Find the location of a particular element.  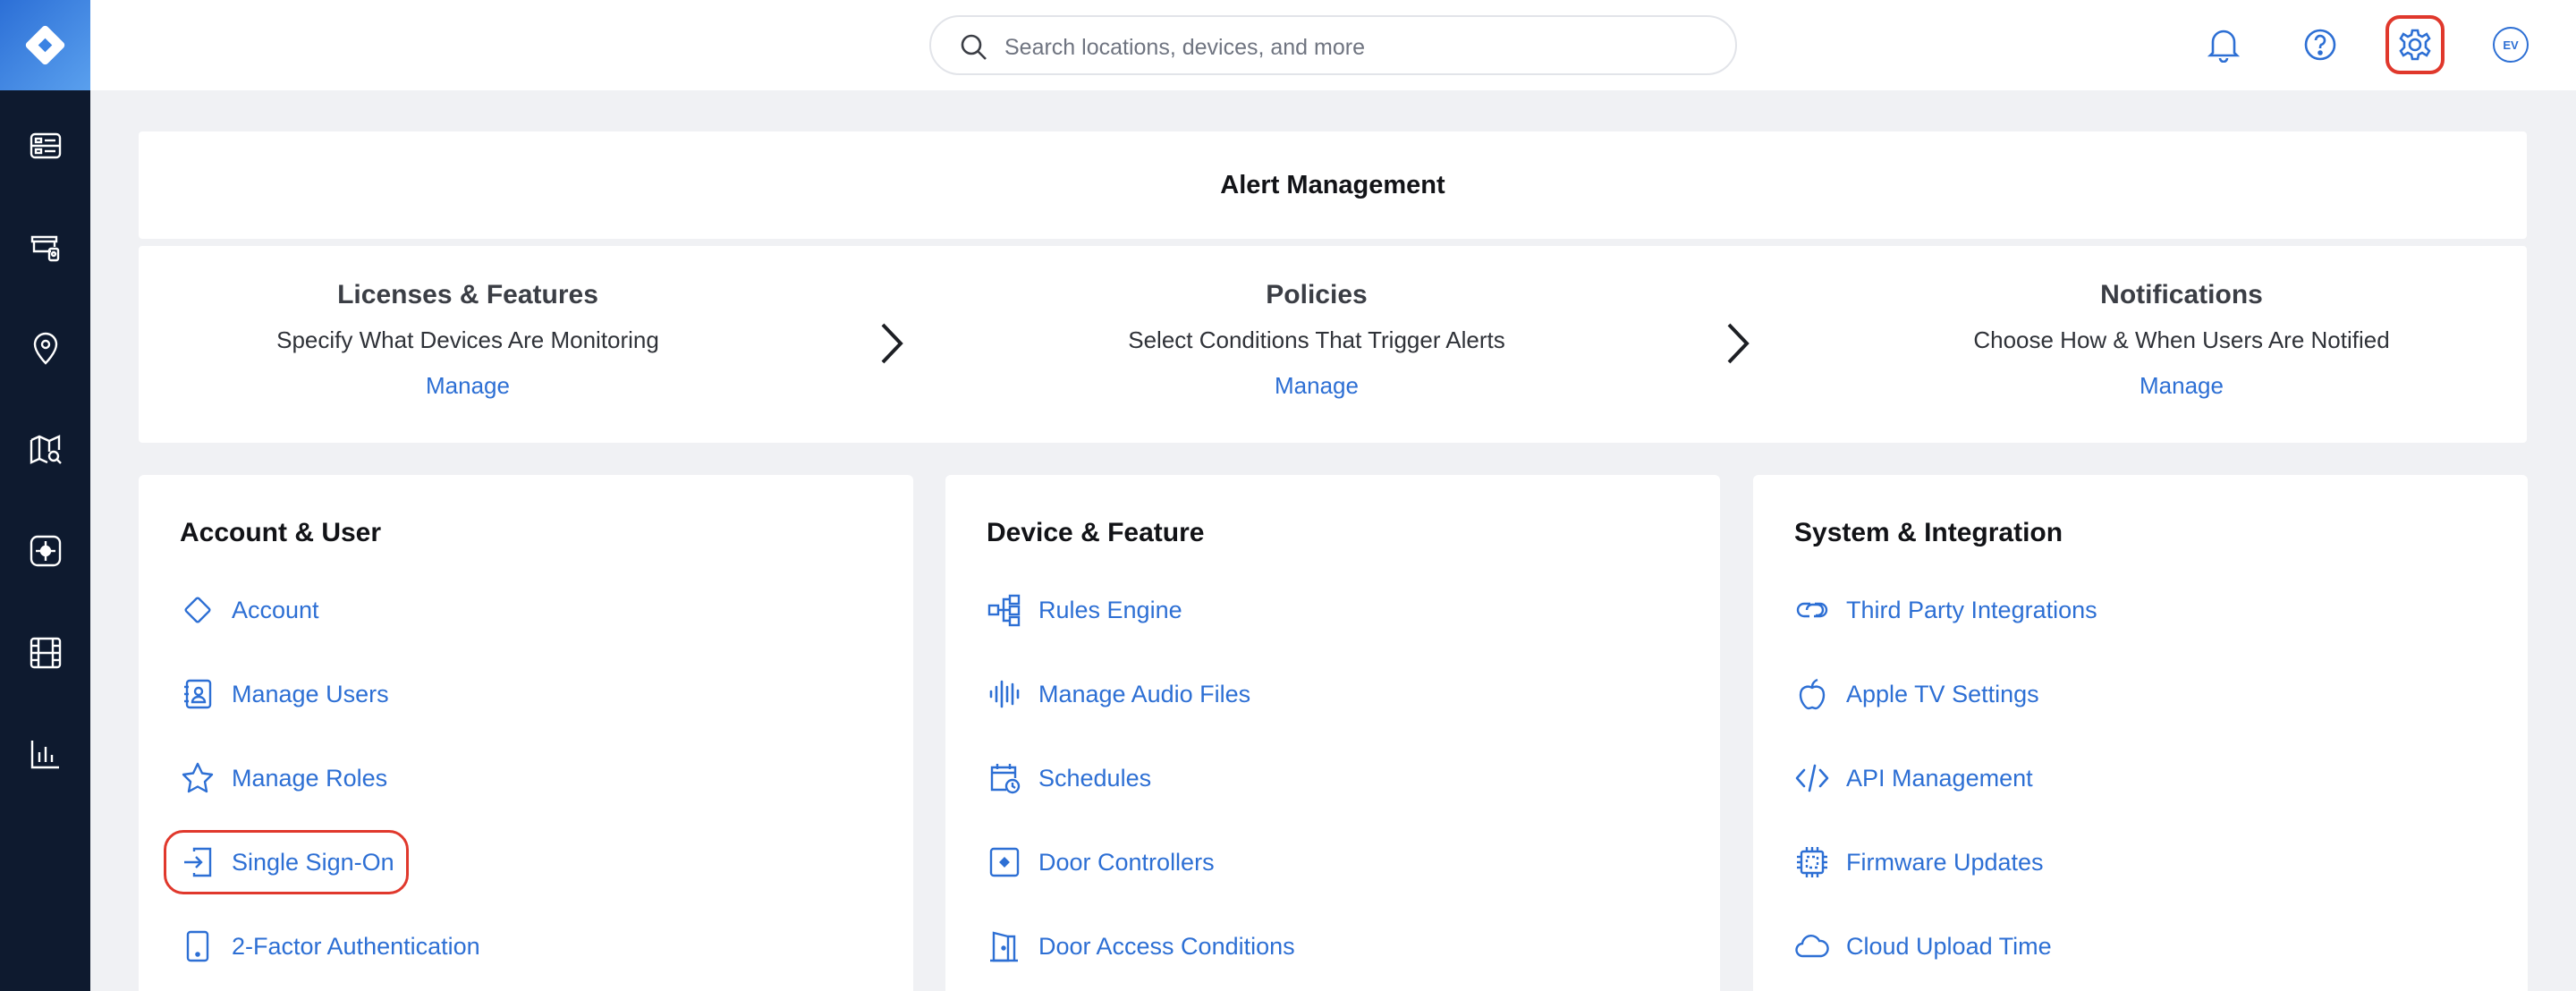

item-label: API Management is located at coordinates (1939, 778).